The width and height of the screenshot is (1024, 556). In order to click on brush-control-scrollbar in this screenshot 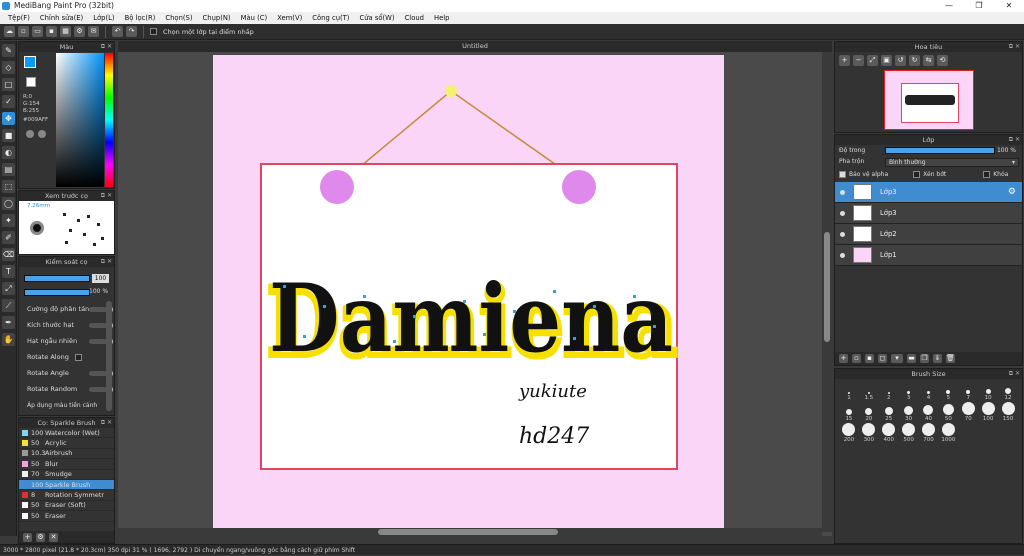, I will do `click(109, 356)`.